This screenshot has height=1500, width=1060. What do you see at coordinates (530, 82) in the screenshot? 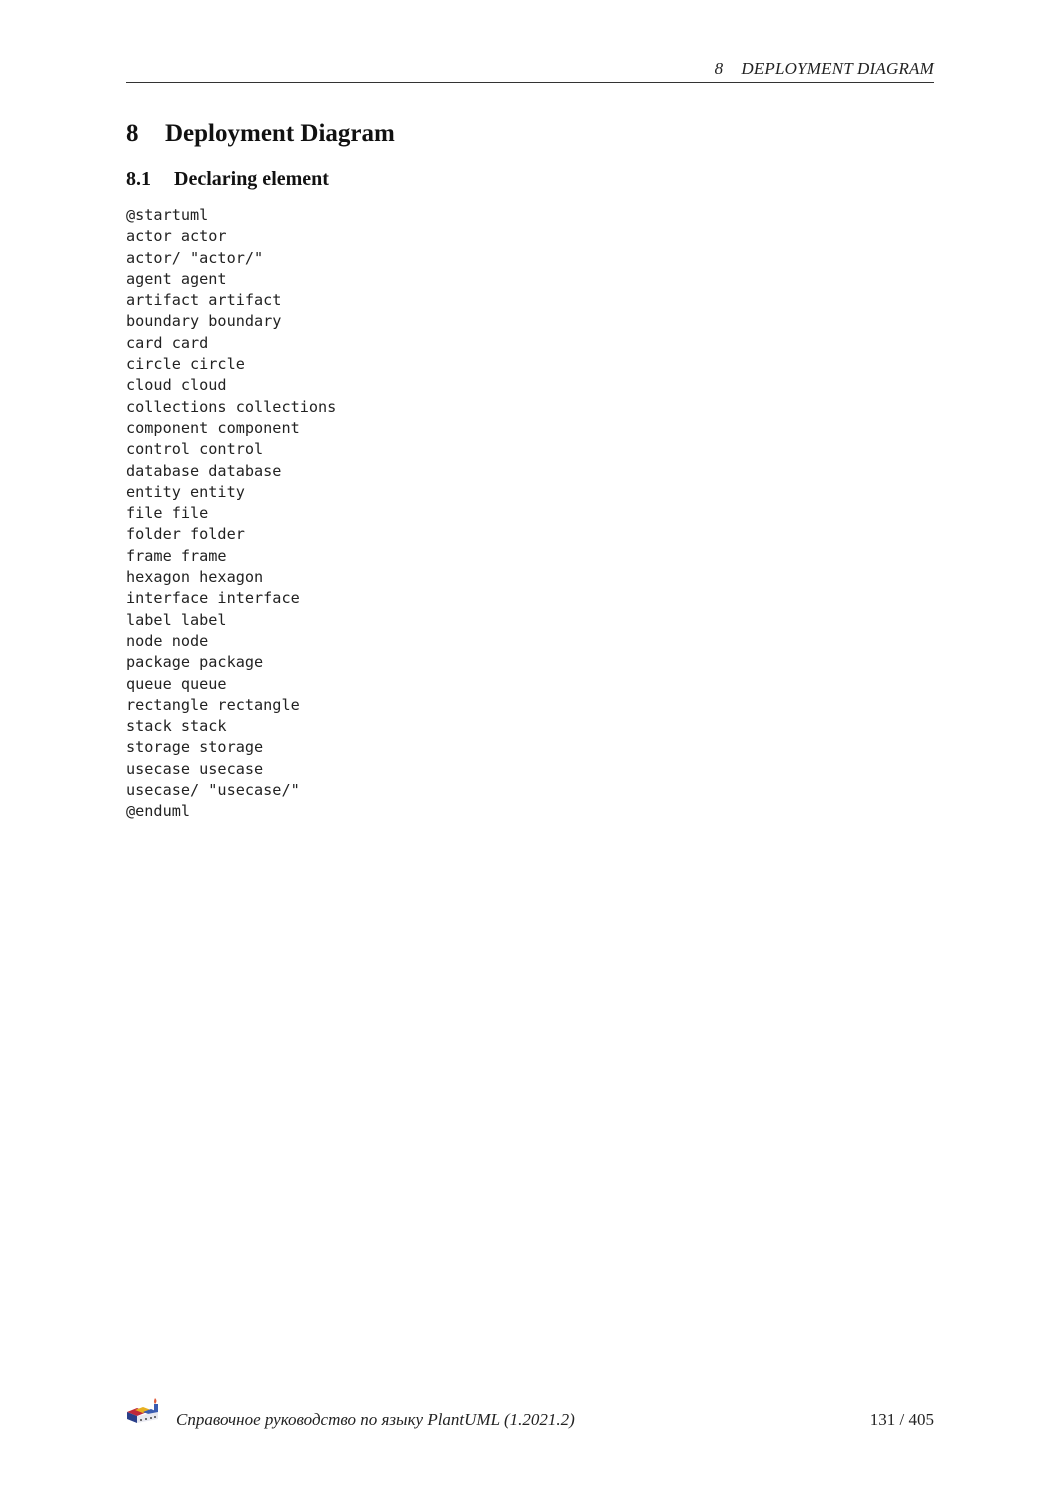
I see `header-rule` at bounding box center [530, 82].